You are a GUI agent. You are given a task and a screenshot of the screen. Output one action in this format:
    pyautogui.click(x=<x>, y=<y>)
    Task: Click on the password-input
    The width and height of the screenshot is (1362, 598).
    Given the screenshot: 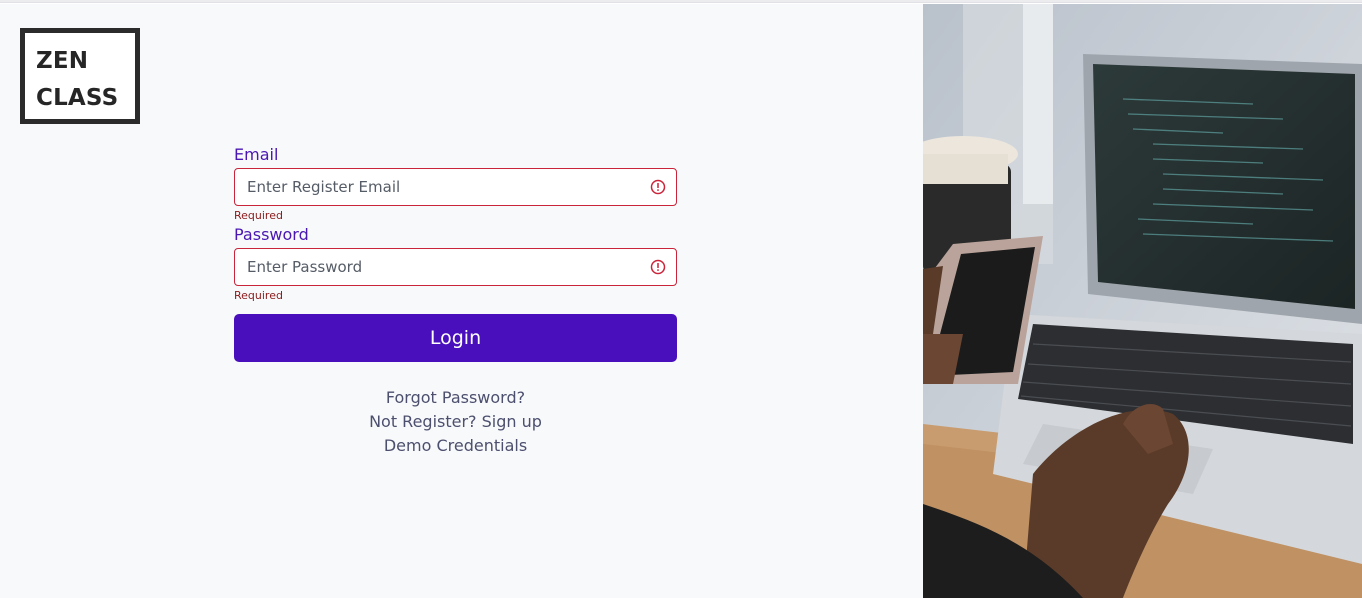 What is the action you would take?
    pyautogui.click(x=441, y=267)
    